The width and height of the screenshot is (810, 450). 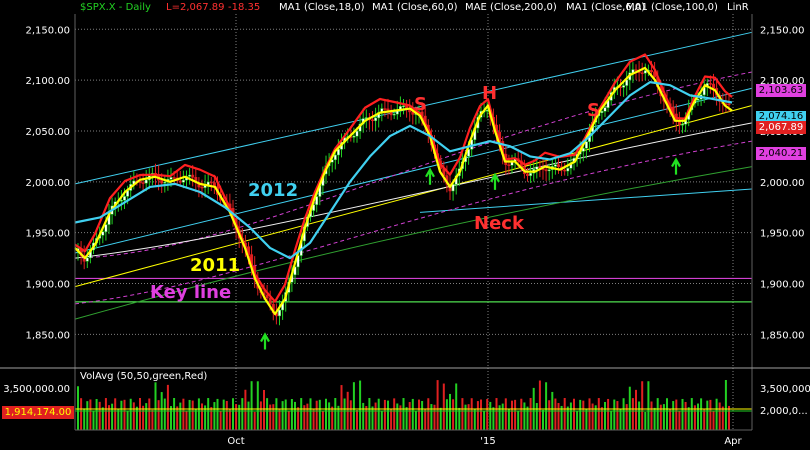 I want to click on y-tick-label: 1,900.00, so click(x=782, y=285).